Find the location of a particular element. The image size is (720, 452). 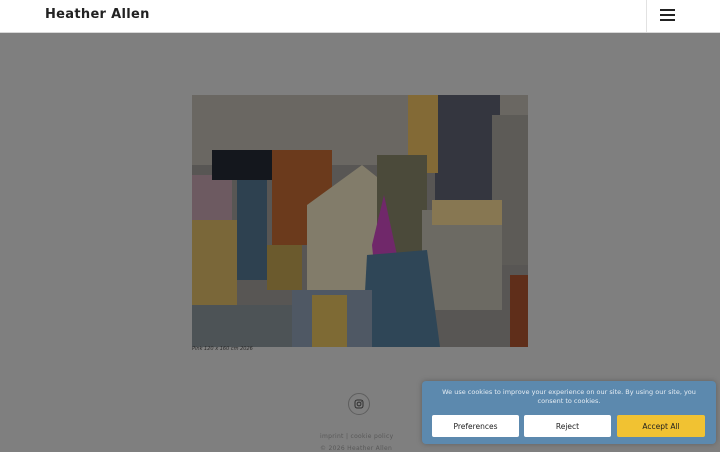

accept-all-button: Accept All is located at coordinates (661, 426).